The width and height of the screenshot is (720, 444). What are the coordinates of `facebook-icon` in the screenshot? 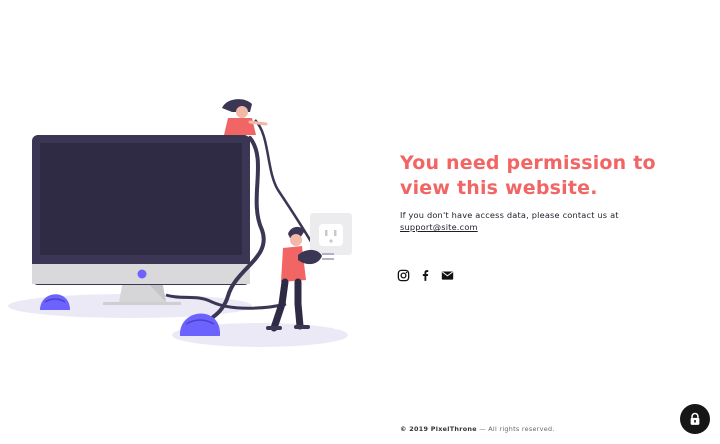 It's located at (425, 275).